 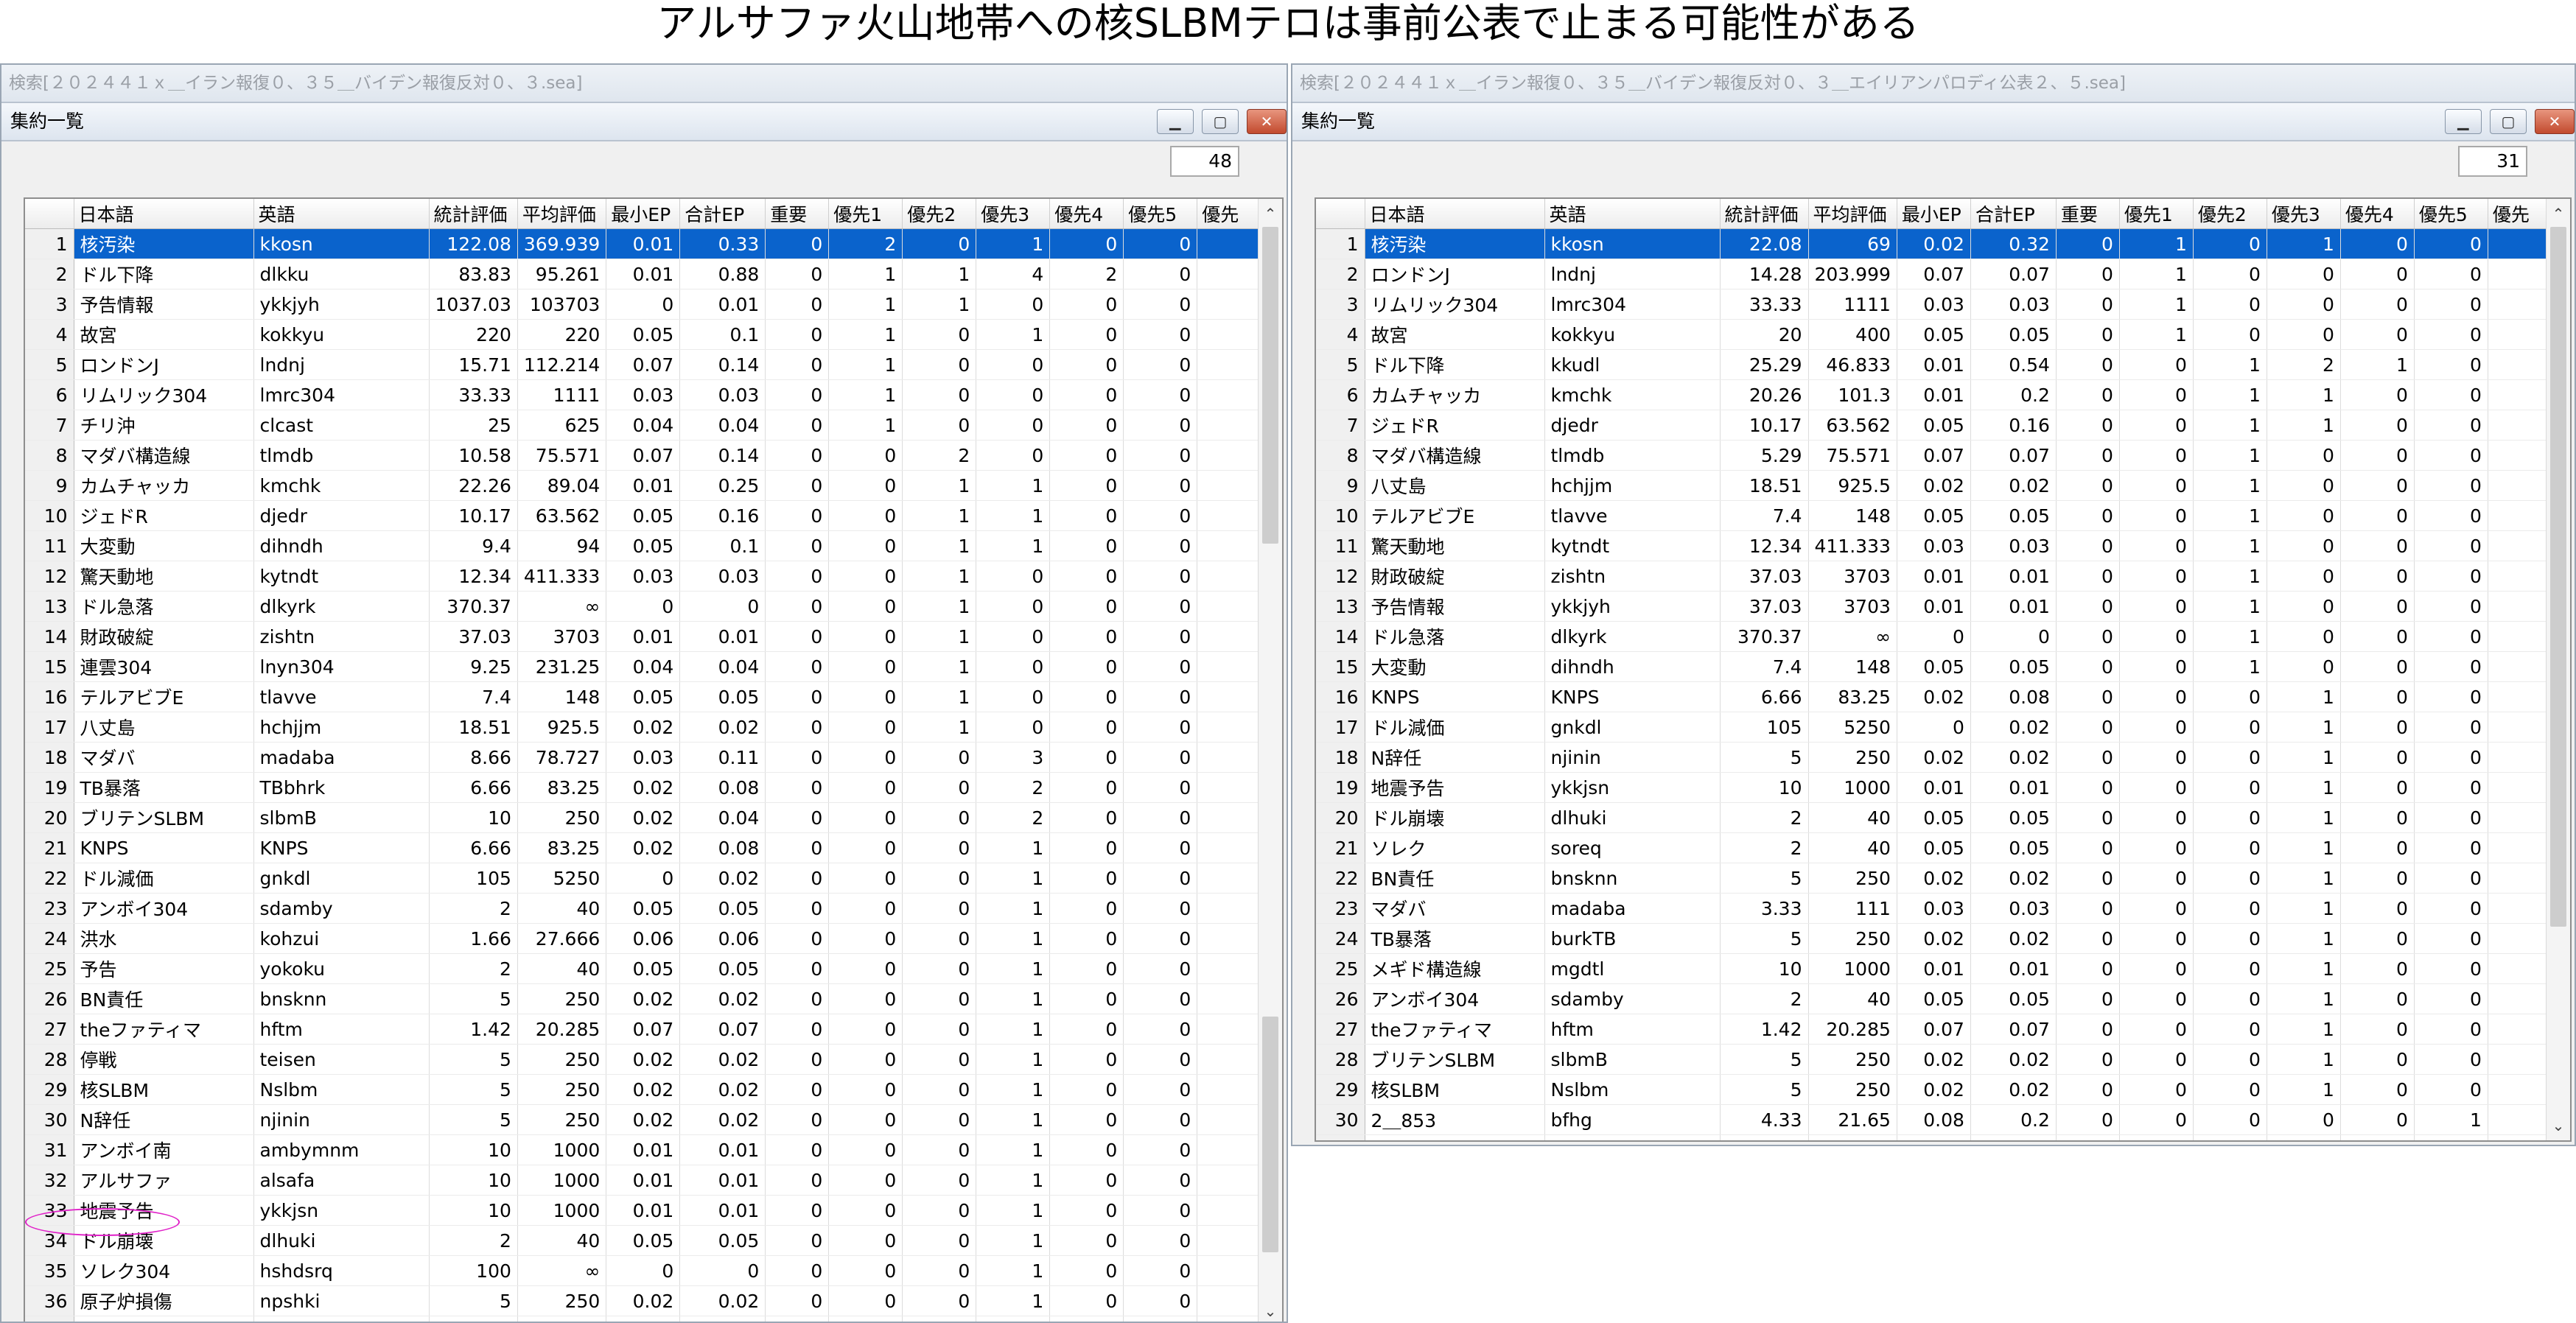 I want to click on table-row: 17 ドル減価 gnkdl 105 5250 0 0.02 0 0 0 1 0 0, so click(x=1932, y=728).